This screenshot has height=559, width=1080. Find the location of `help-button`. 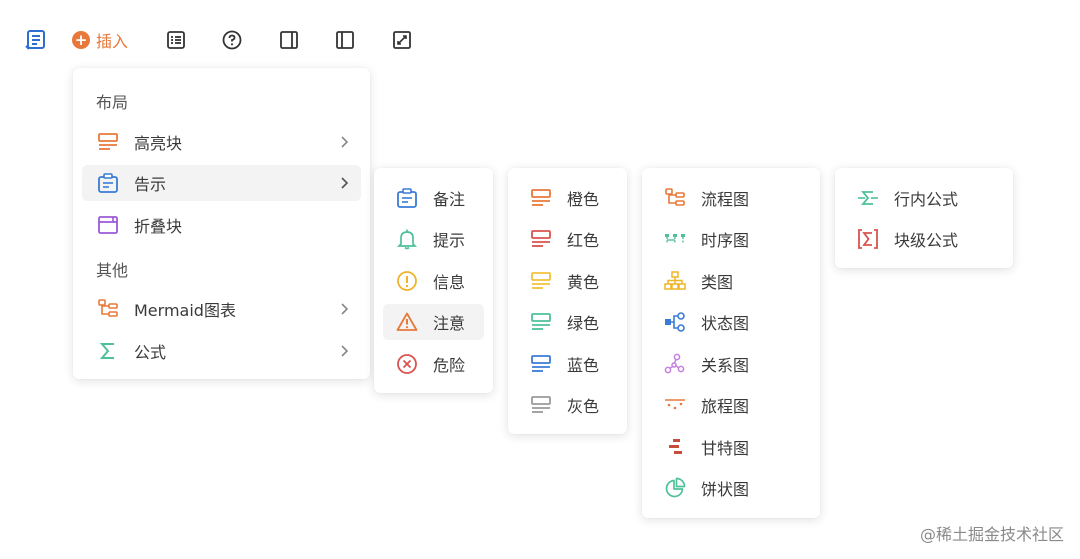

help-button is located at coordinates (232, 40).